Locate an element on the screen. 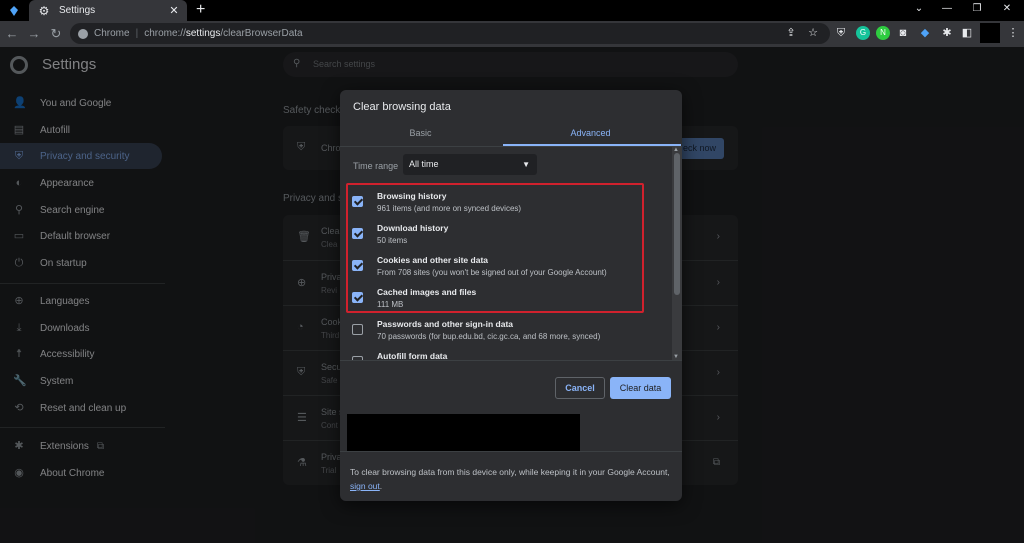  maximize-button: ❐ is located at coordinates (977, 8).